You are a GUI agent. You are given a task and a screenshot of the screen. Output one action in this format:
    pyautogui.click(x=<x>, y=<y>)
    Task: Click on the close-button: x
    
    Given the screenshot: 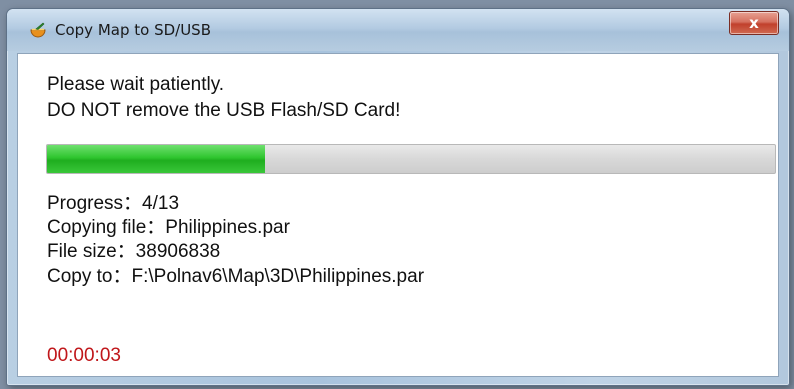 What is the action you would take?
    pyautogui.click(x=754, y=23)
    